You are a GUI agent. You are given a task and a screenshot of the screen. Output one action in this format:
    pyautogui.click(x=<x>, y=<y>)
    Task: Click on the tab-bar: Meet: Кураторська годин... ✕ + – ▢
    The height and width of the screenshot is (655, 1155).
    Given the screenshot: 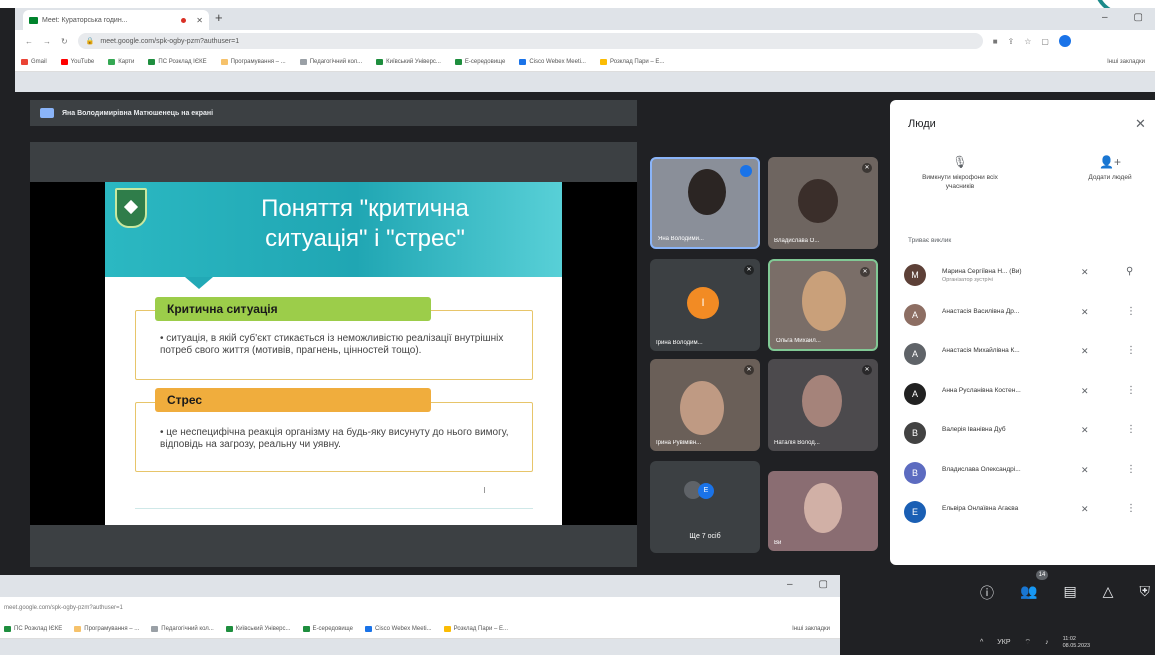 What is the action you would take?
    pyautogui.click(x=585, y=19)
    